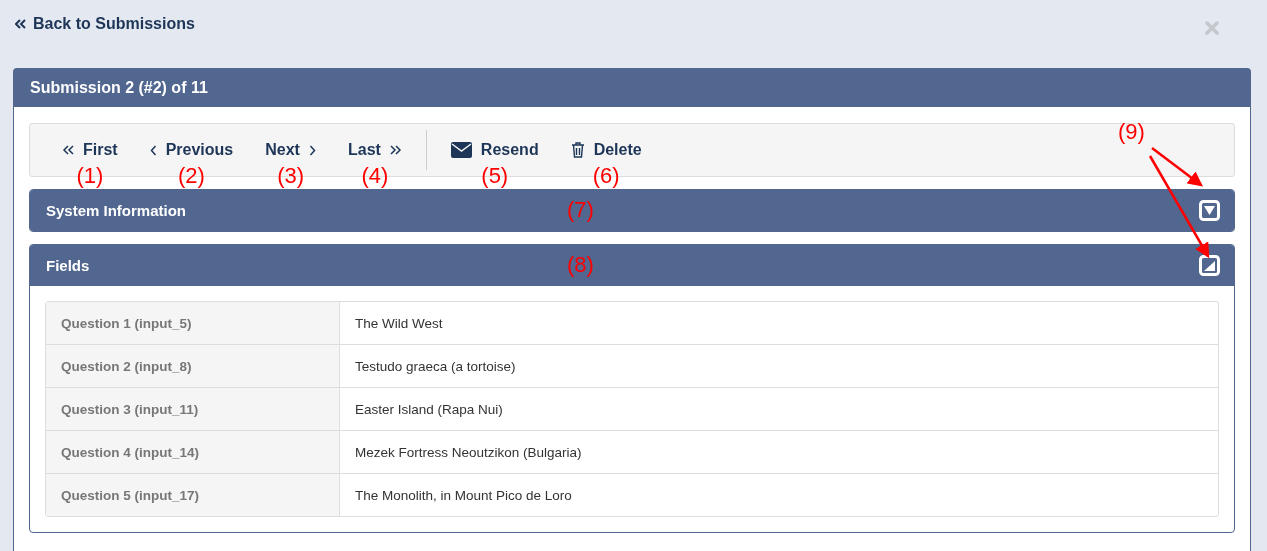 The width and height of the screenshot is (1267, 551). What do you see at coordinates (116, 210) in the screenshot?
I see `section-title: System Information` at bounding box center [116, 210].